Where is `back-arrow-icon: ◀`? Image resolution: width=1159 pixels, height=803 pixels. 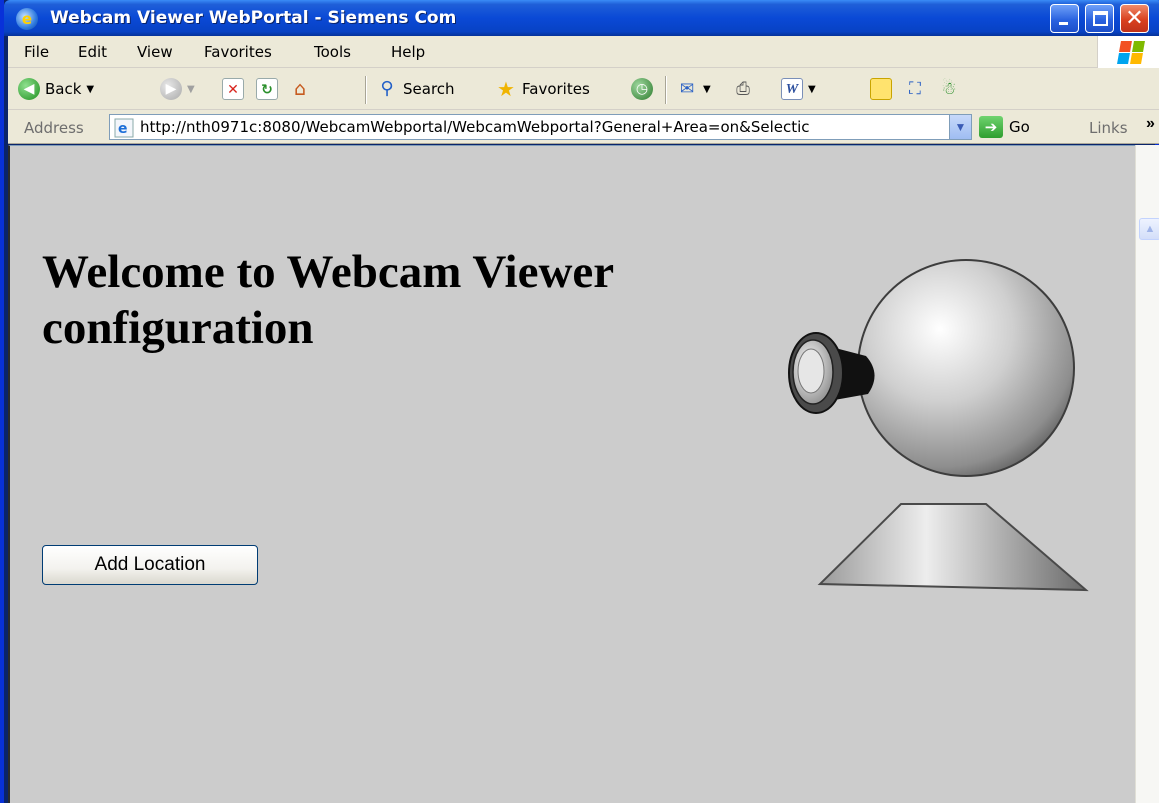 back-arrow-icon: ◀ is located at coordinates (29, 89).